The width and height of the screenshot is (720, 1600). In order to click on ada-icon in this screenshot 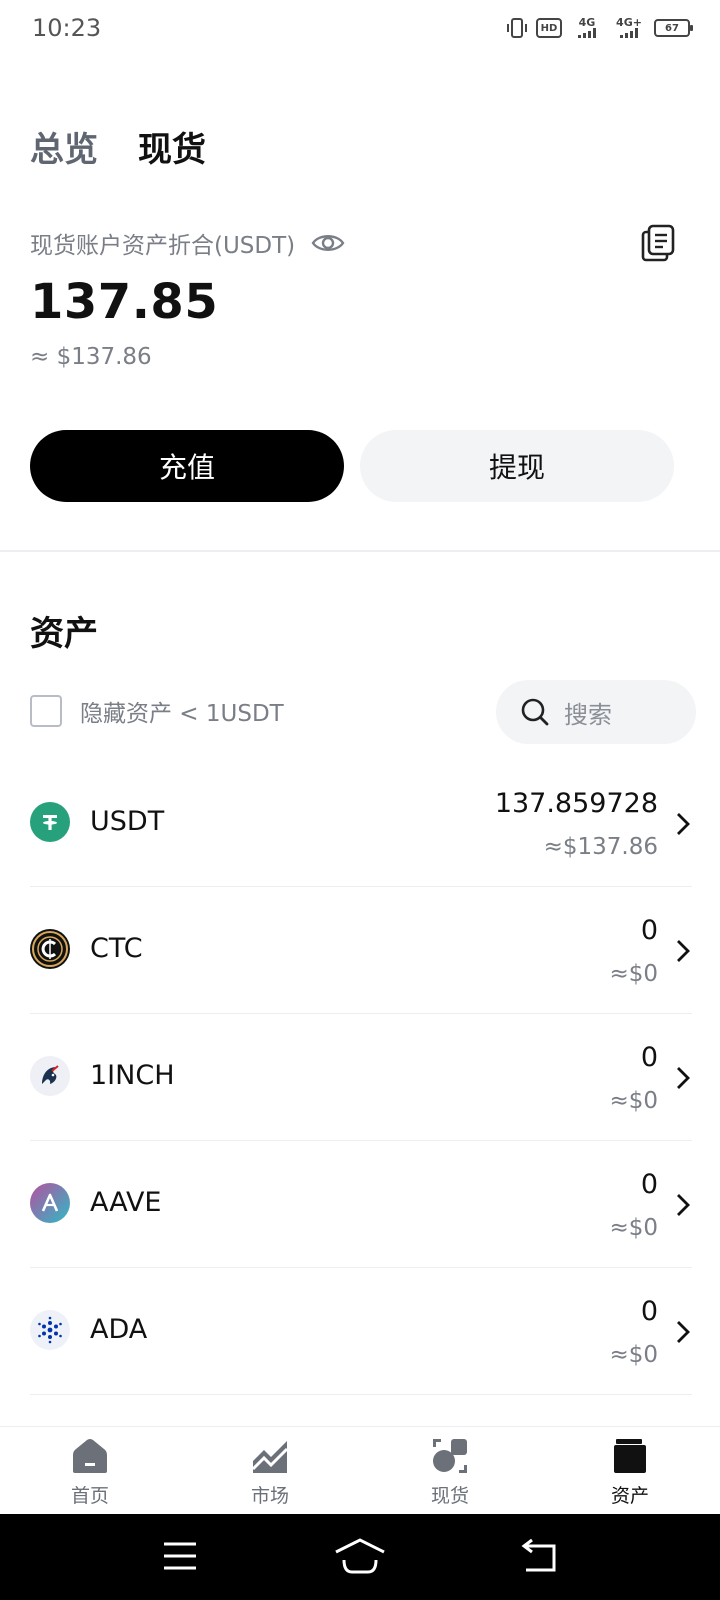, I will do `click(50, 1330)`.